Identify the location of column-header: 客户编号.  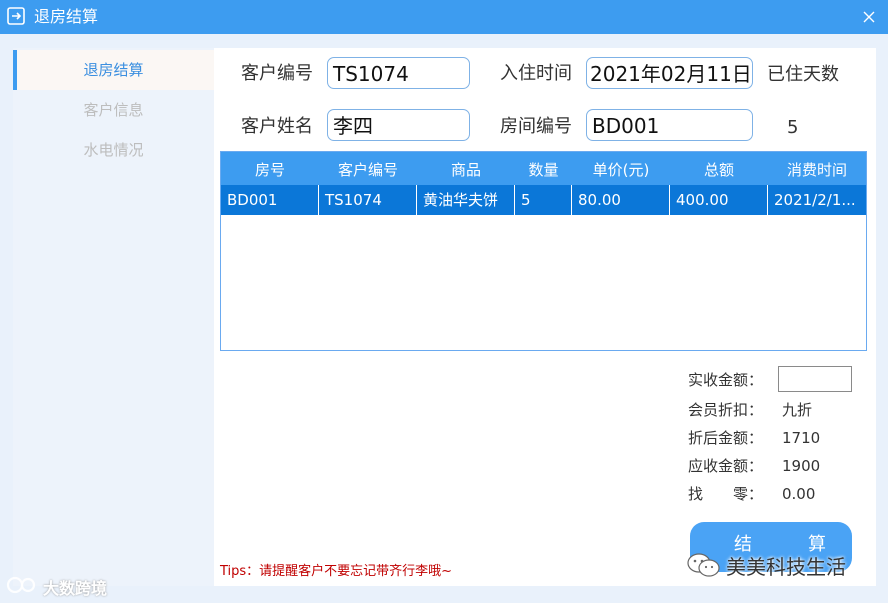
(368, 168).